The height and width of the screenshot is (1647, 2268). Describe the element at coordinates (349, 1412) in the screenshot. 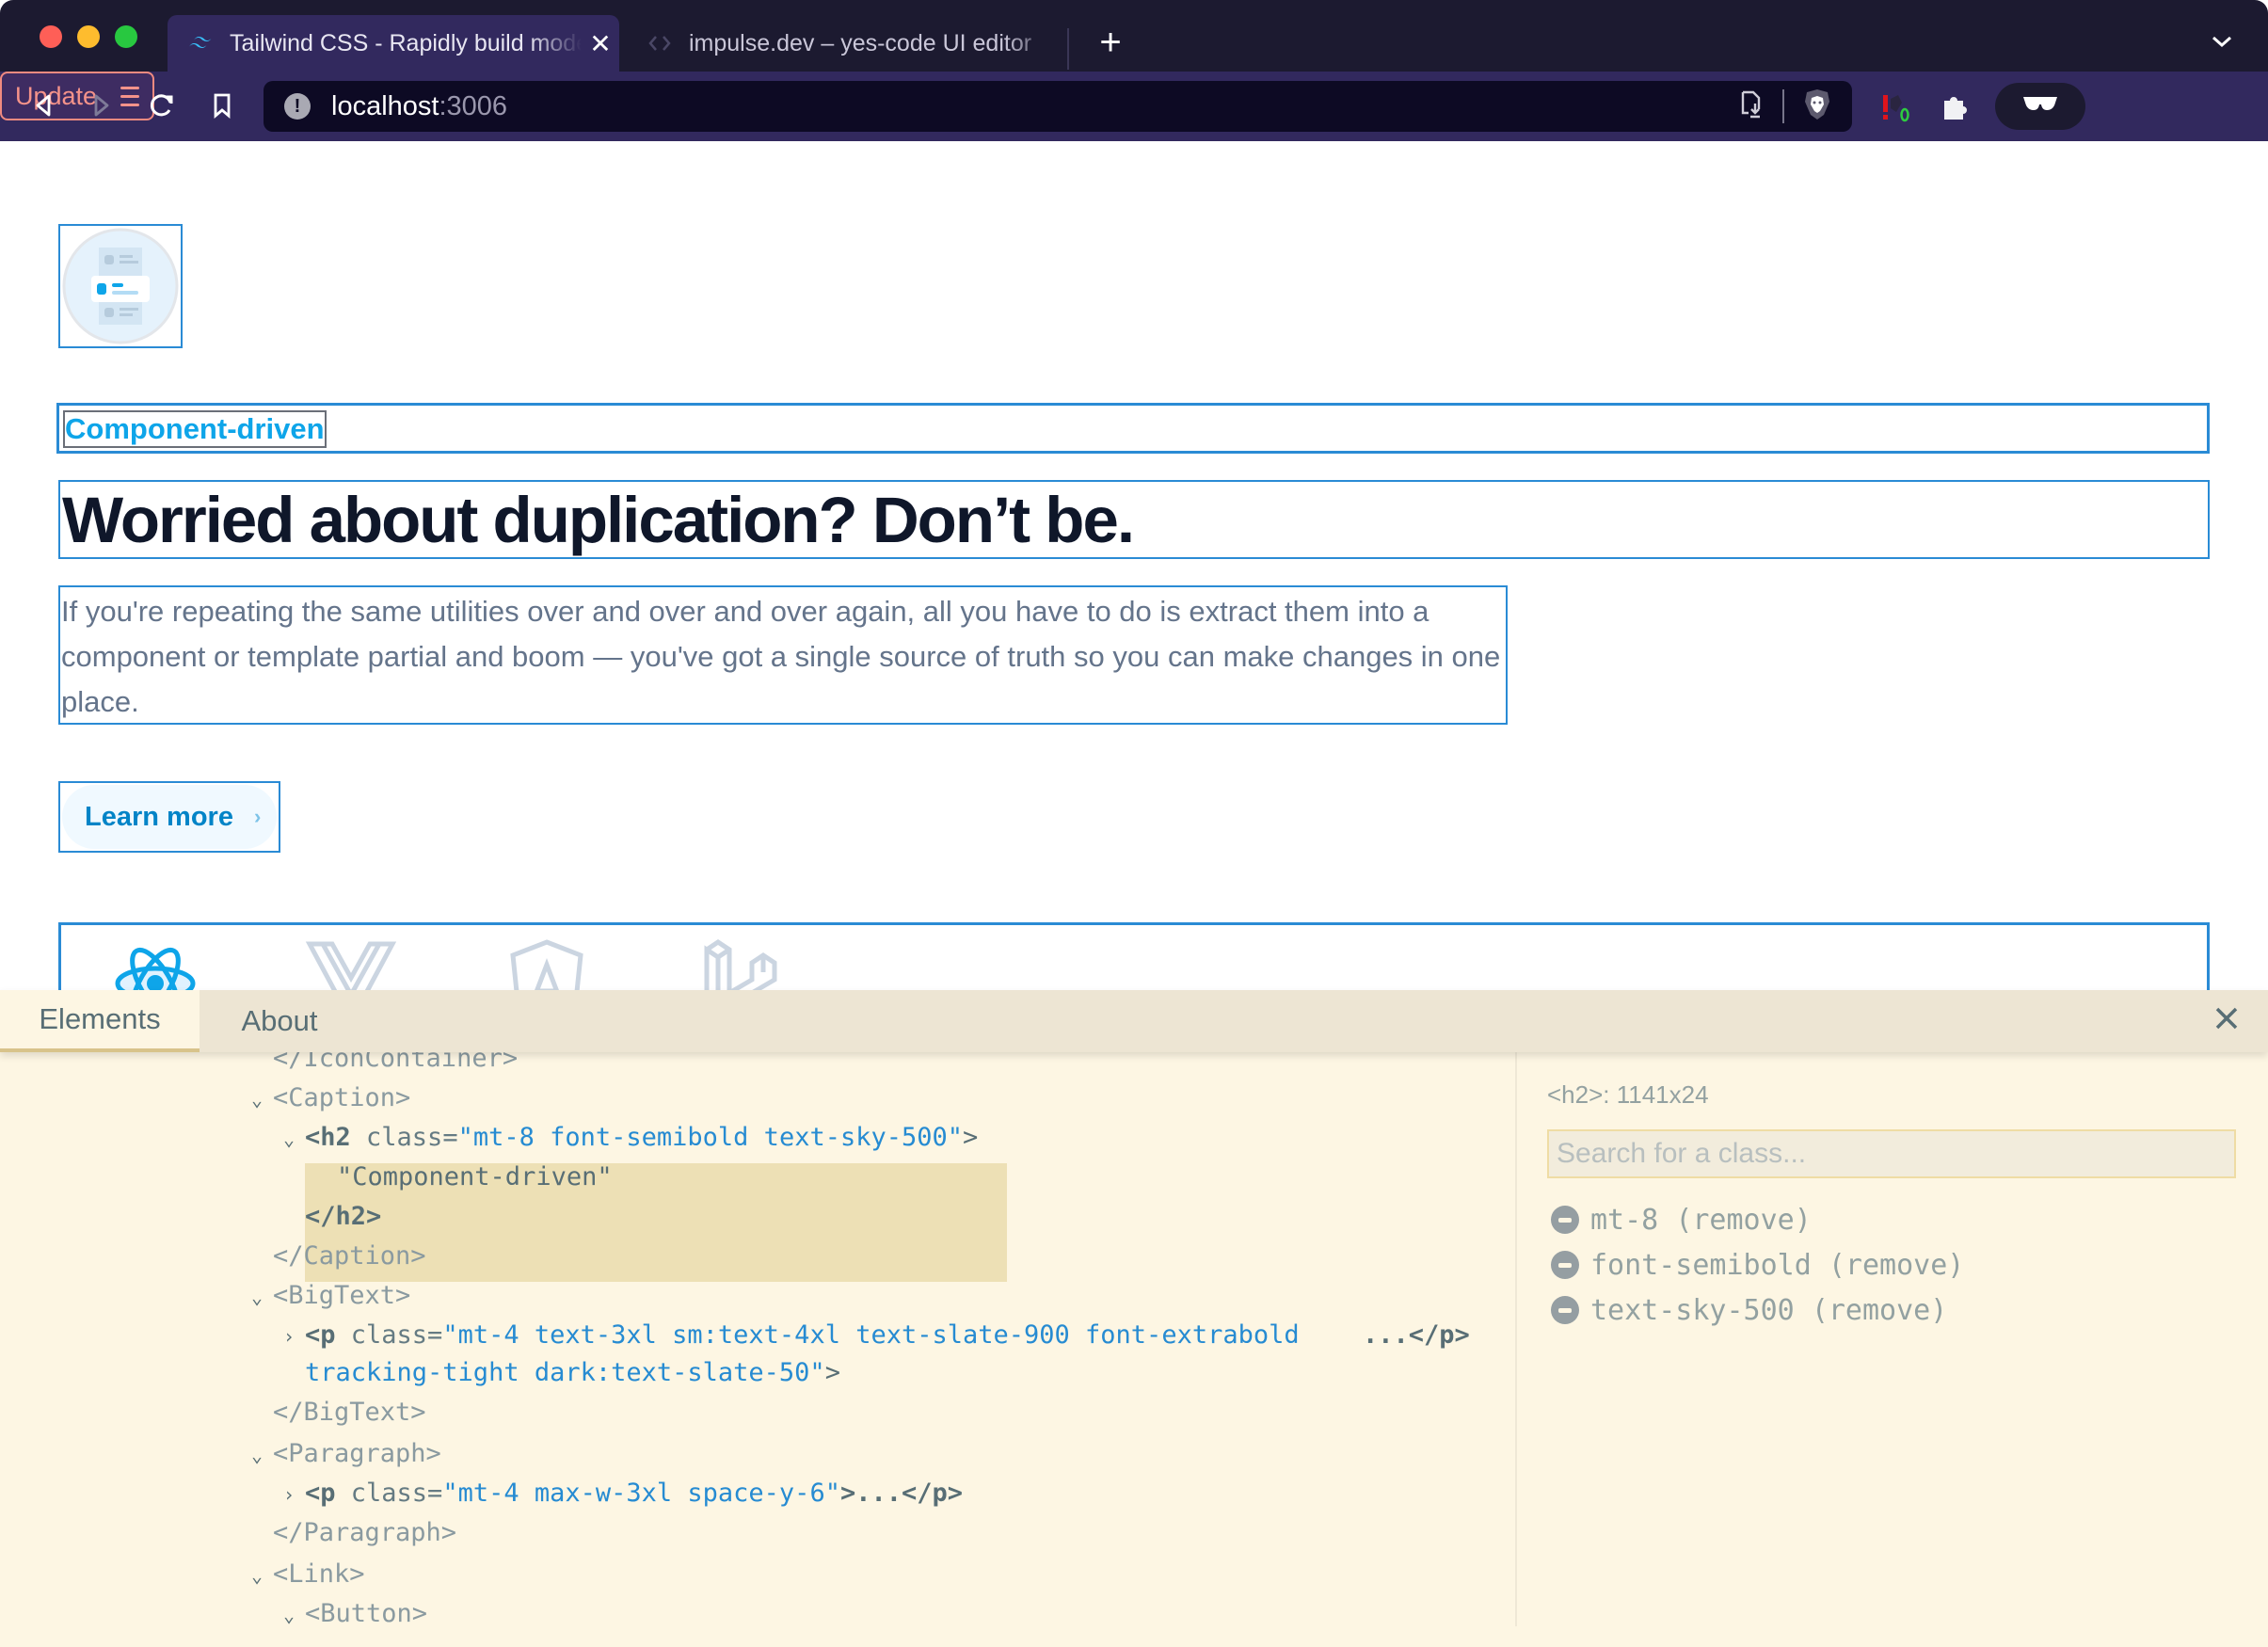

I see `tree-node-bigtext-close: </BigText>` at that location.